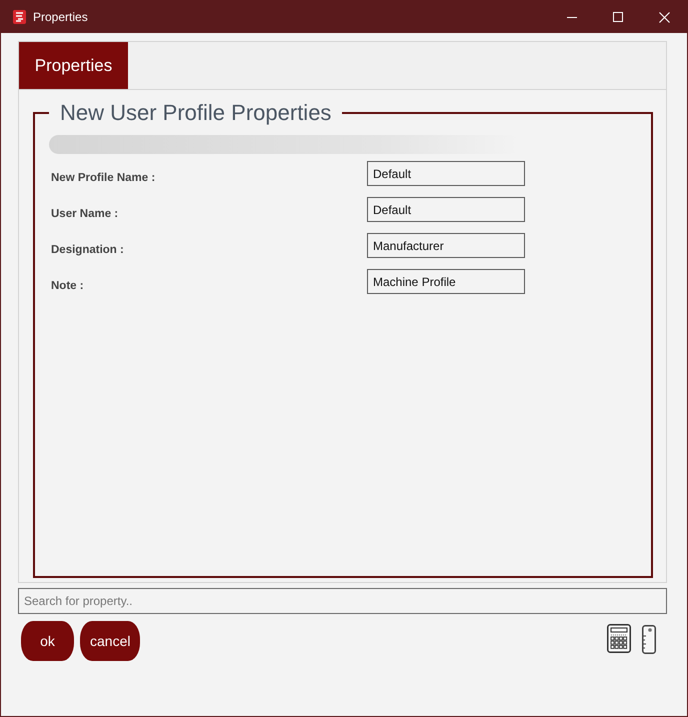 Image resolution: width=688 pixels, height=717 pixels. Describe the element at coordinates (47, 641) in the screenshot. I see `dialog-button: ok` at that location.